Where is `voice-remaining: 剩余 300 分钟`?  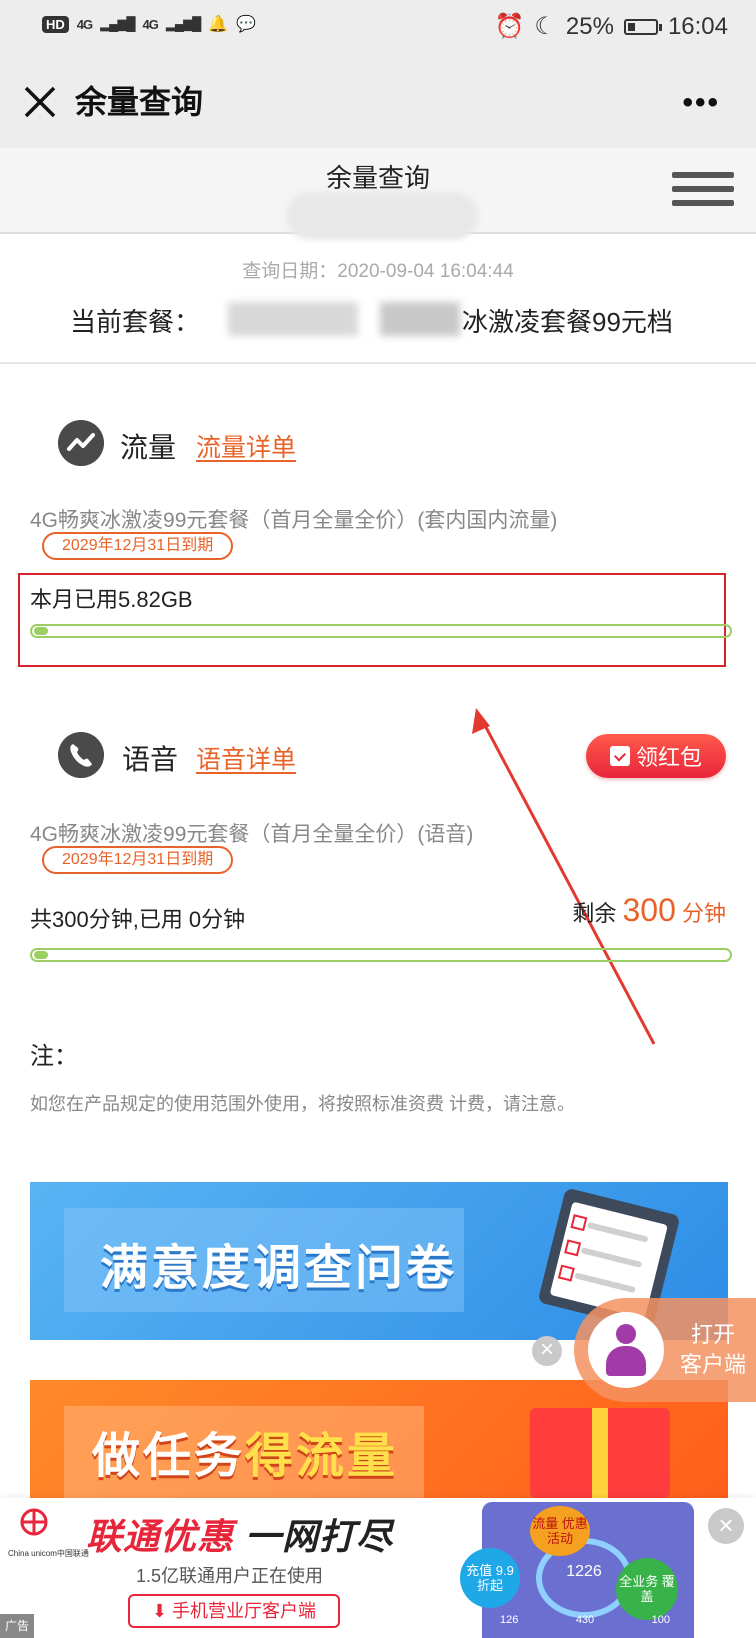 voice-remaining: 剩余 300 分钟 is located at coordinates (649, 910).